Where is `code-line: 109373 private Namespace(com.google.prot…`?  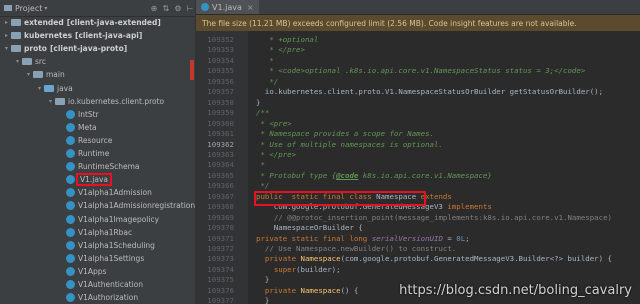
code-line: 109373 private Namespace(com.google.prot… is located at coordinates (418, 259).